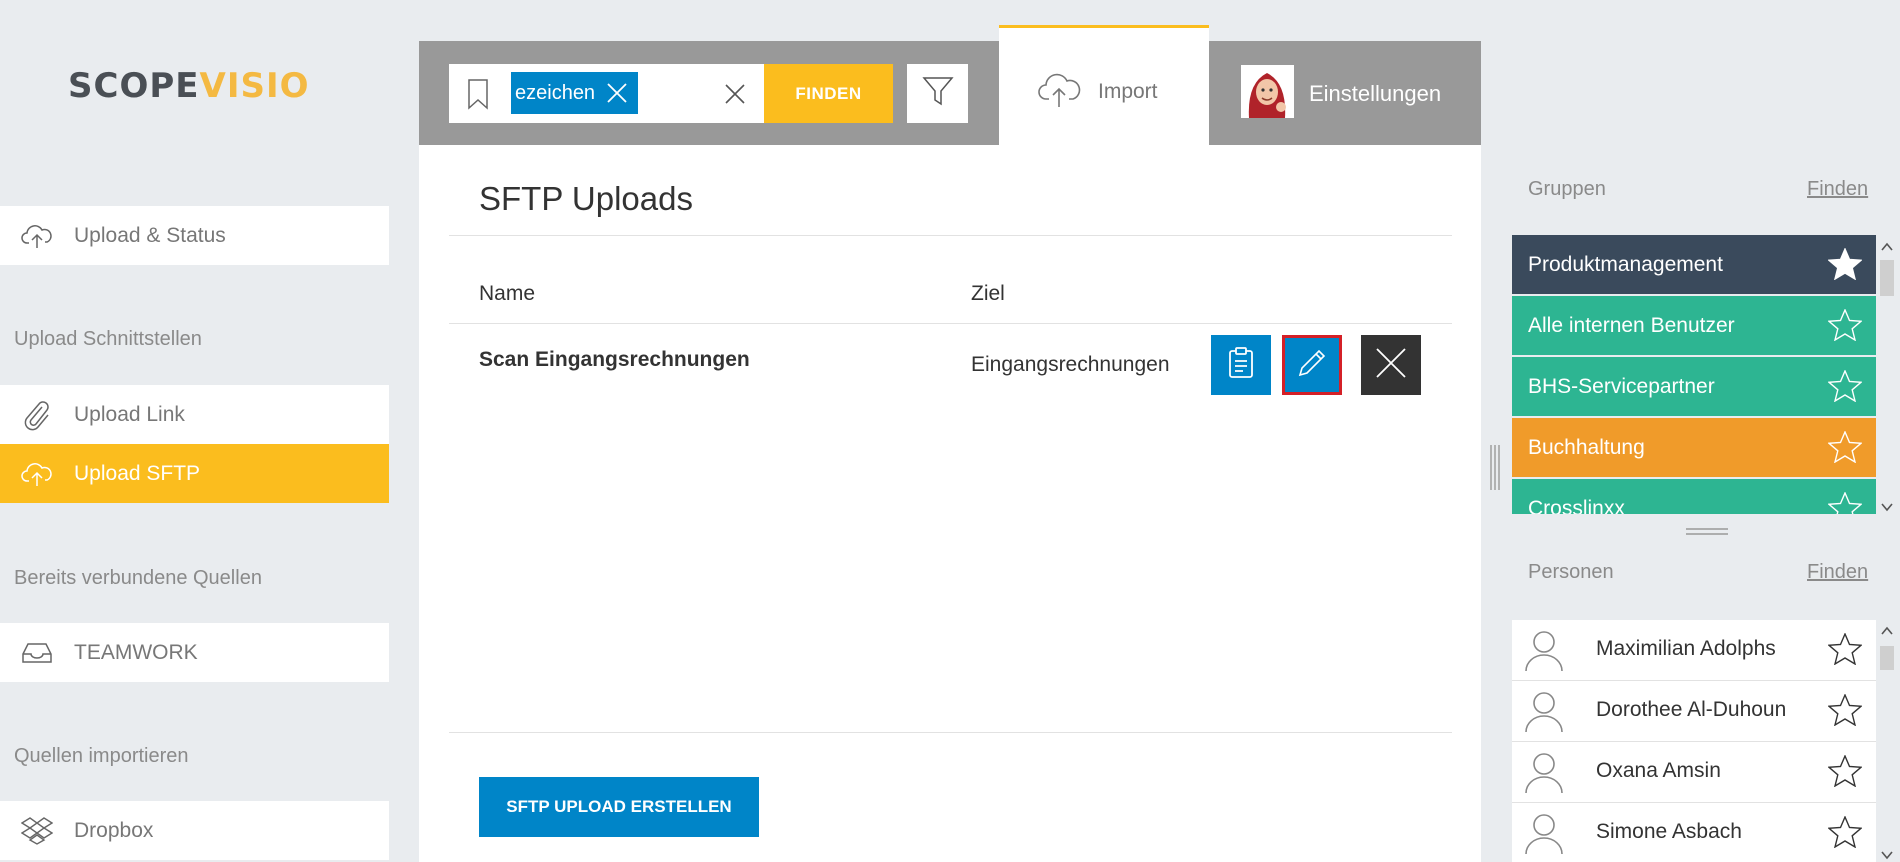 Image resolution: width=1900 pixels, height=862 pixels. I want to click on copy-button, so click(1241, 365).